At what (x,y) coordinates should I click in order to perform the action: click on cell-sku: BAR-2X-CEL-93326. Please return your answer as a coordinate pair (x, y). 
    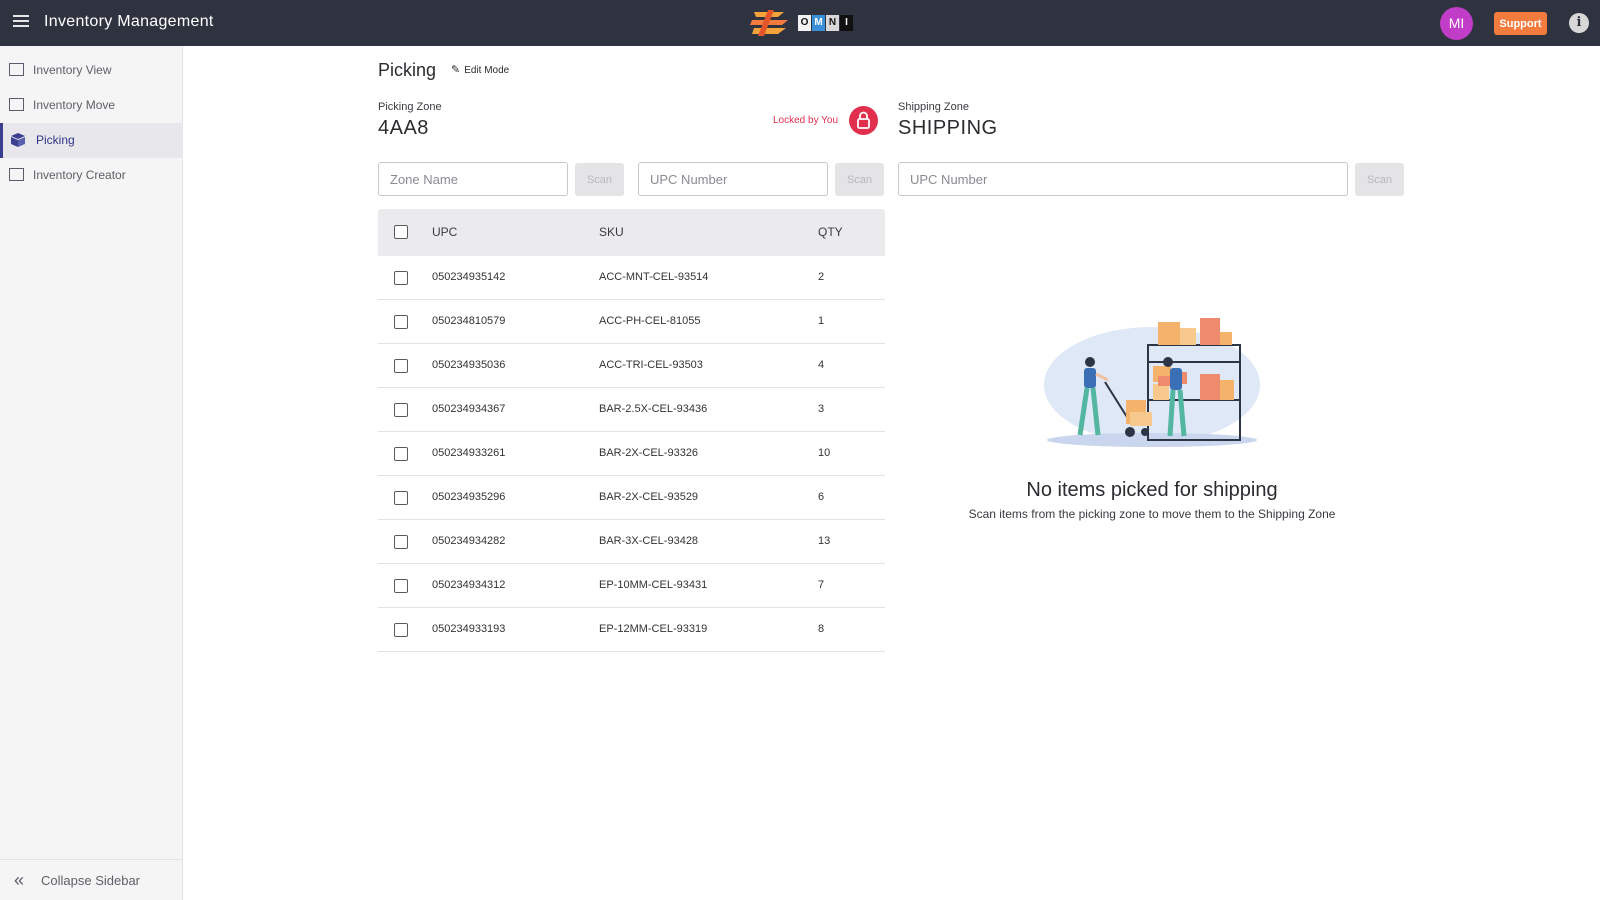
    Looking at the image, I should click on (649, 453).